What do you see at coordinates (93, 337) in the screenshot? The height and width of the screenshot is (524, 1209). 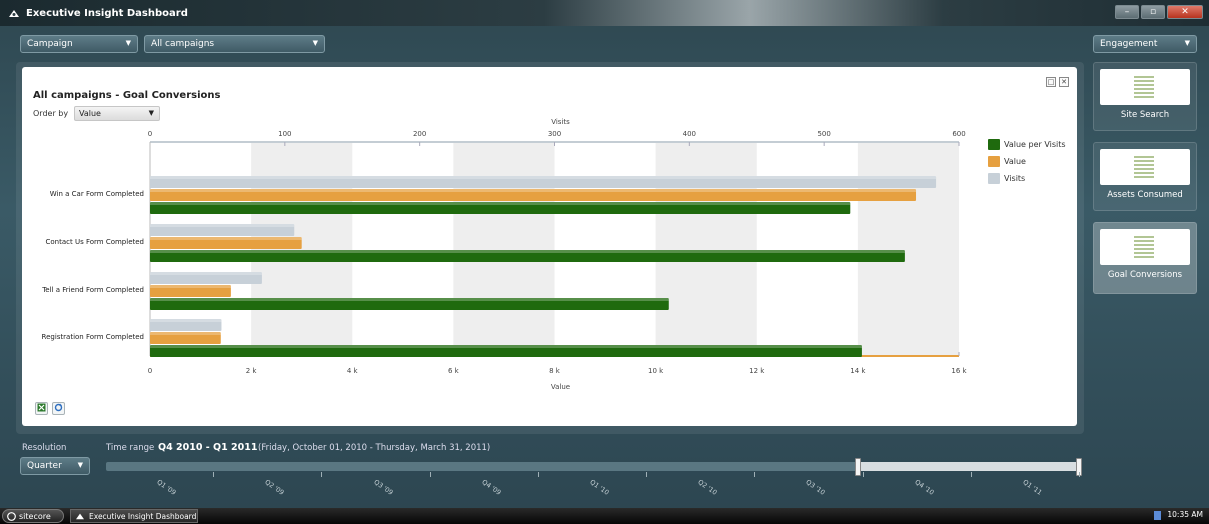 I see `category-label: Registration Form Completed` at bounding box center [93, 337].